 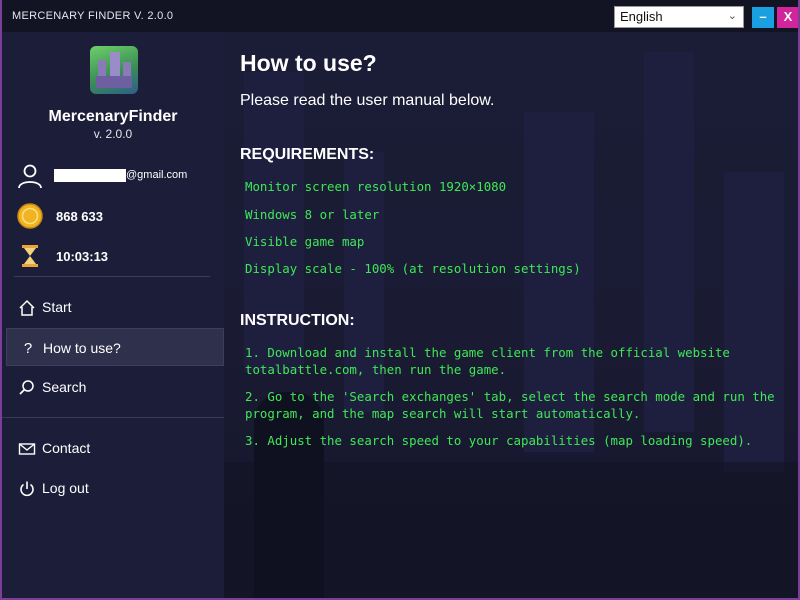 I want to click on nav-log-out: Log out, so click(x=115, y=488).